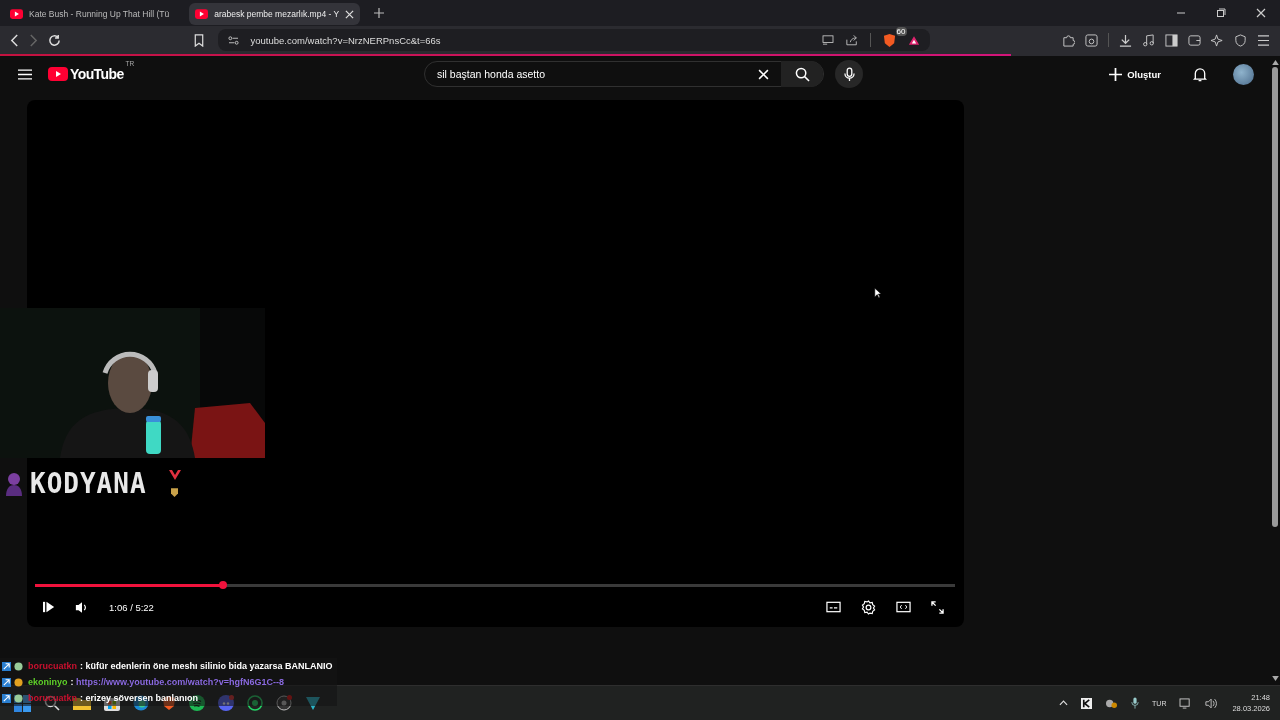 The width and height of the screenshot is (1280, 720). Describe the element at coordinates (14, 483) in the screenshot. I see `mascot-icon` at that location.